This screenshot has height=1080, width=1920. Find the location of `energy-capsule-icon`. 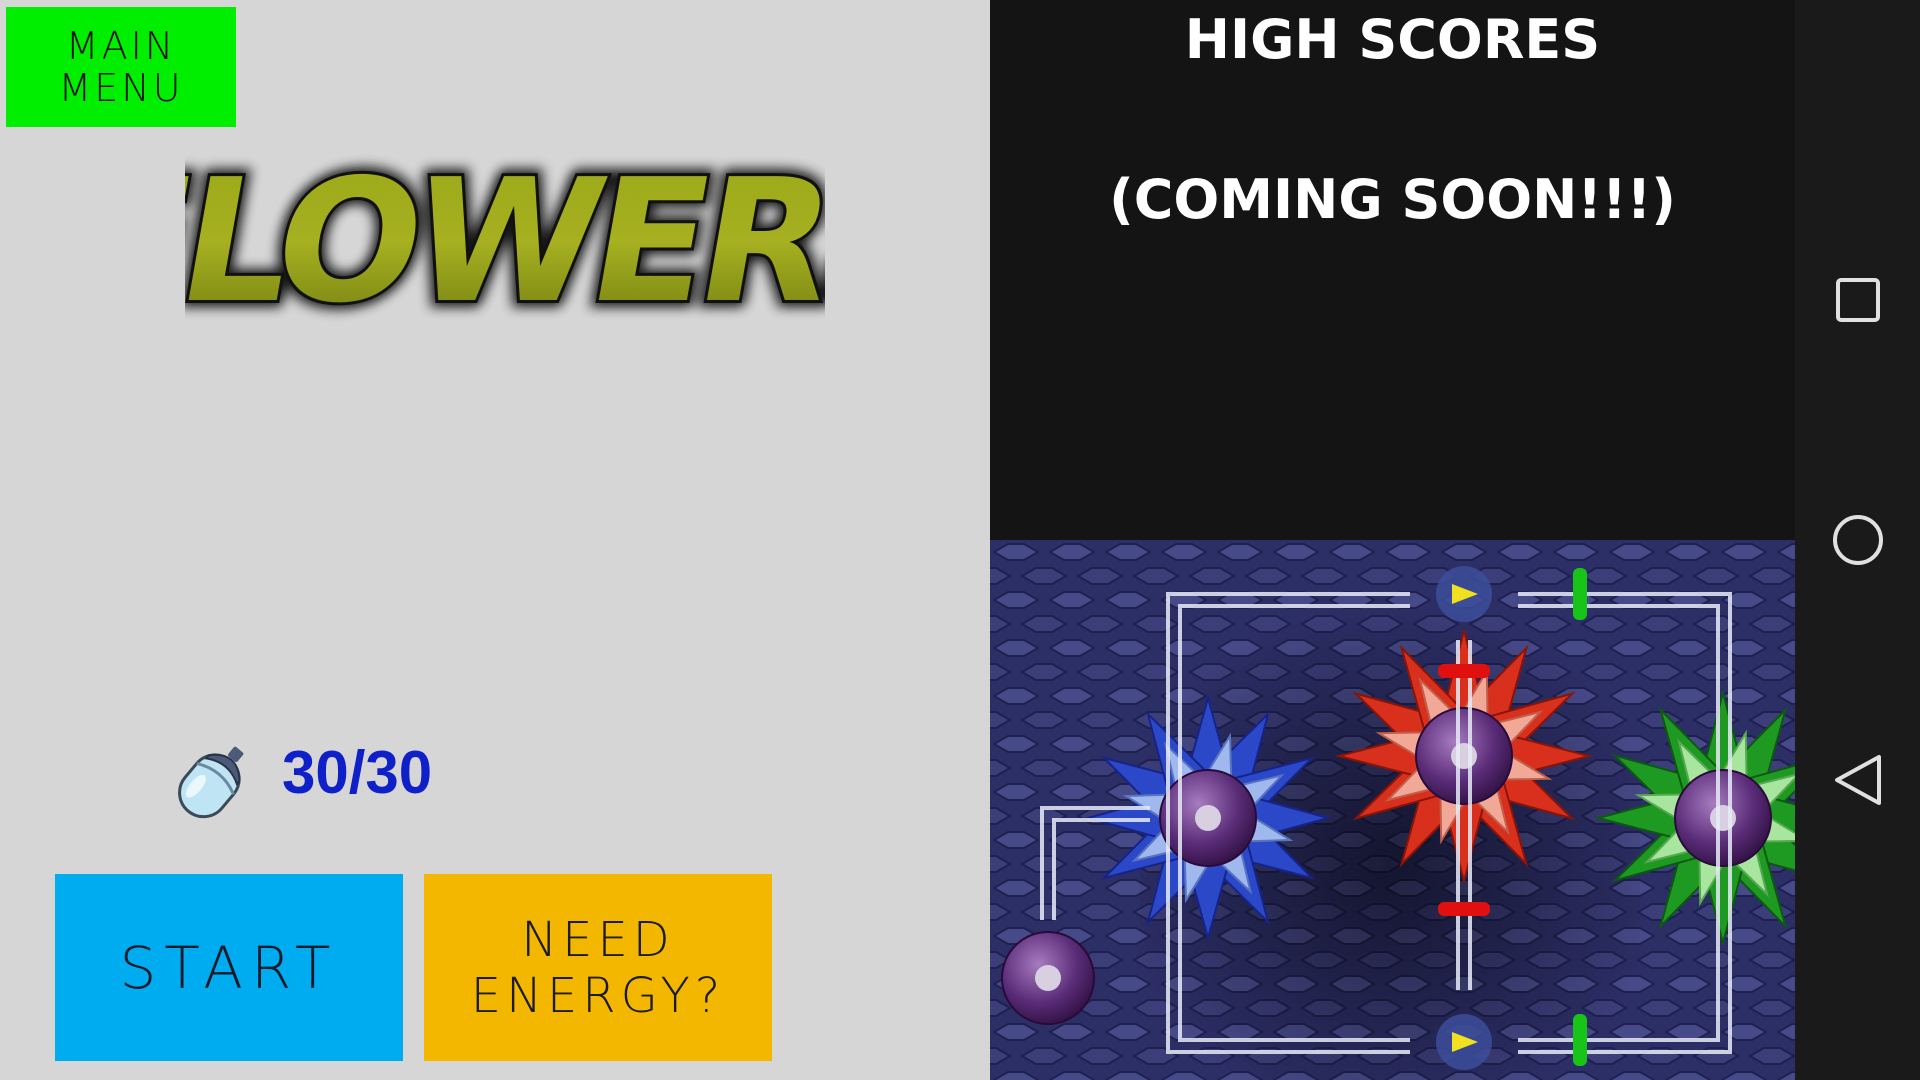

energy-capsule-icon is located at coordinates (211, 782).